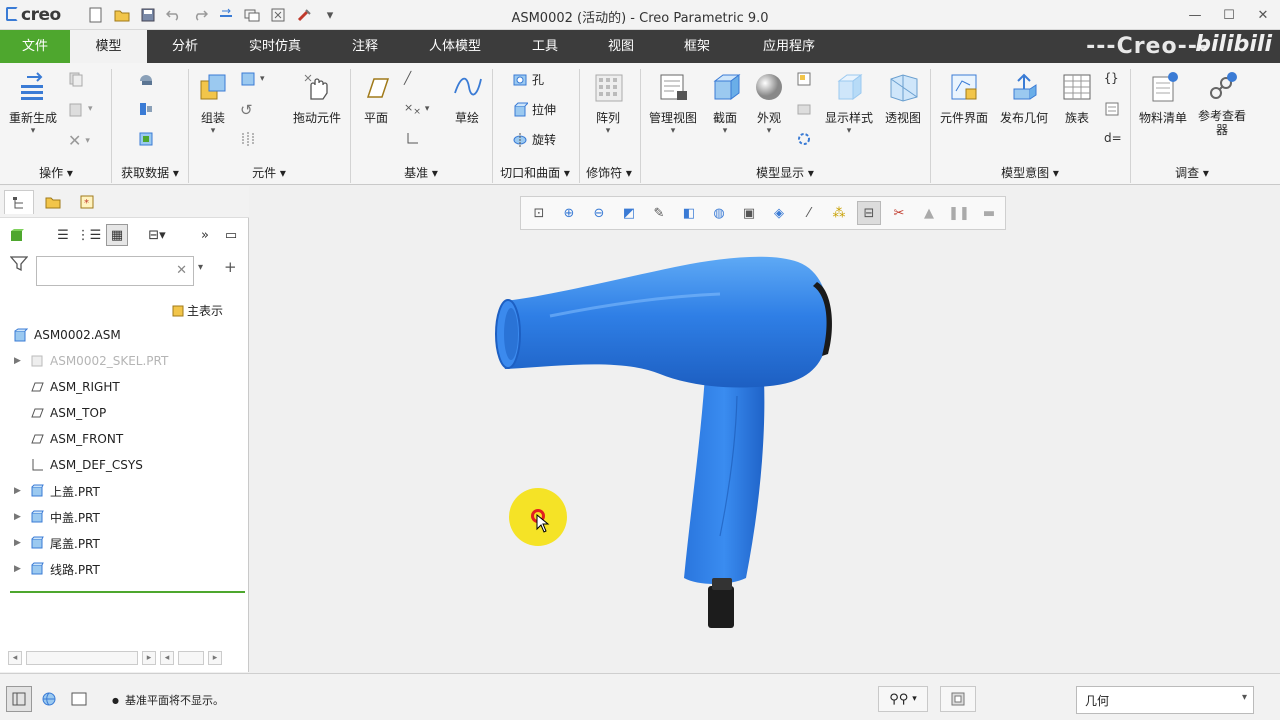 The width and height of the screenshot is (1280, 720). Describe the element at coordinates (608, 103) in the screenshot. I see `pattern-button: 阵列 ▾` at that location.